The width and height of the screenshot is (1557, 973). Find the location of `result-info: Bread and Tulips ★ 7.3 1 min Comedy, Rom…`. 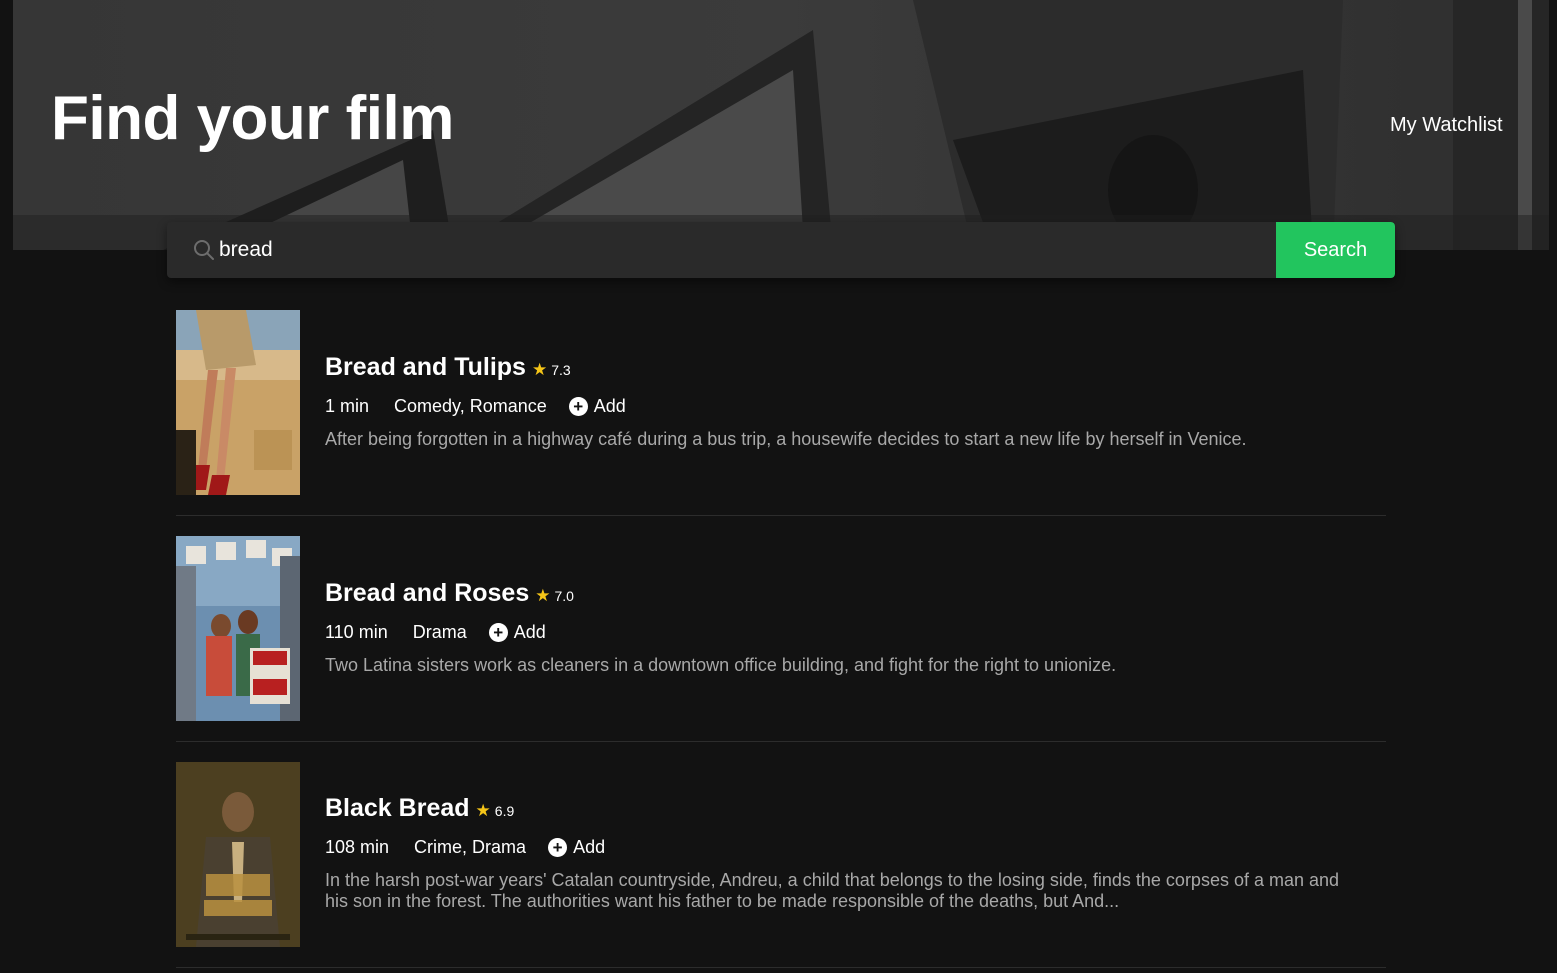

result-info: Bread and Tulips ★ 7.3 1 min Comedy, Rom… is located at coordinates (845, 401).